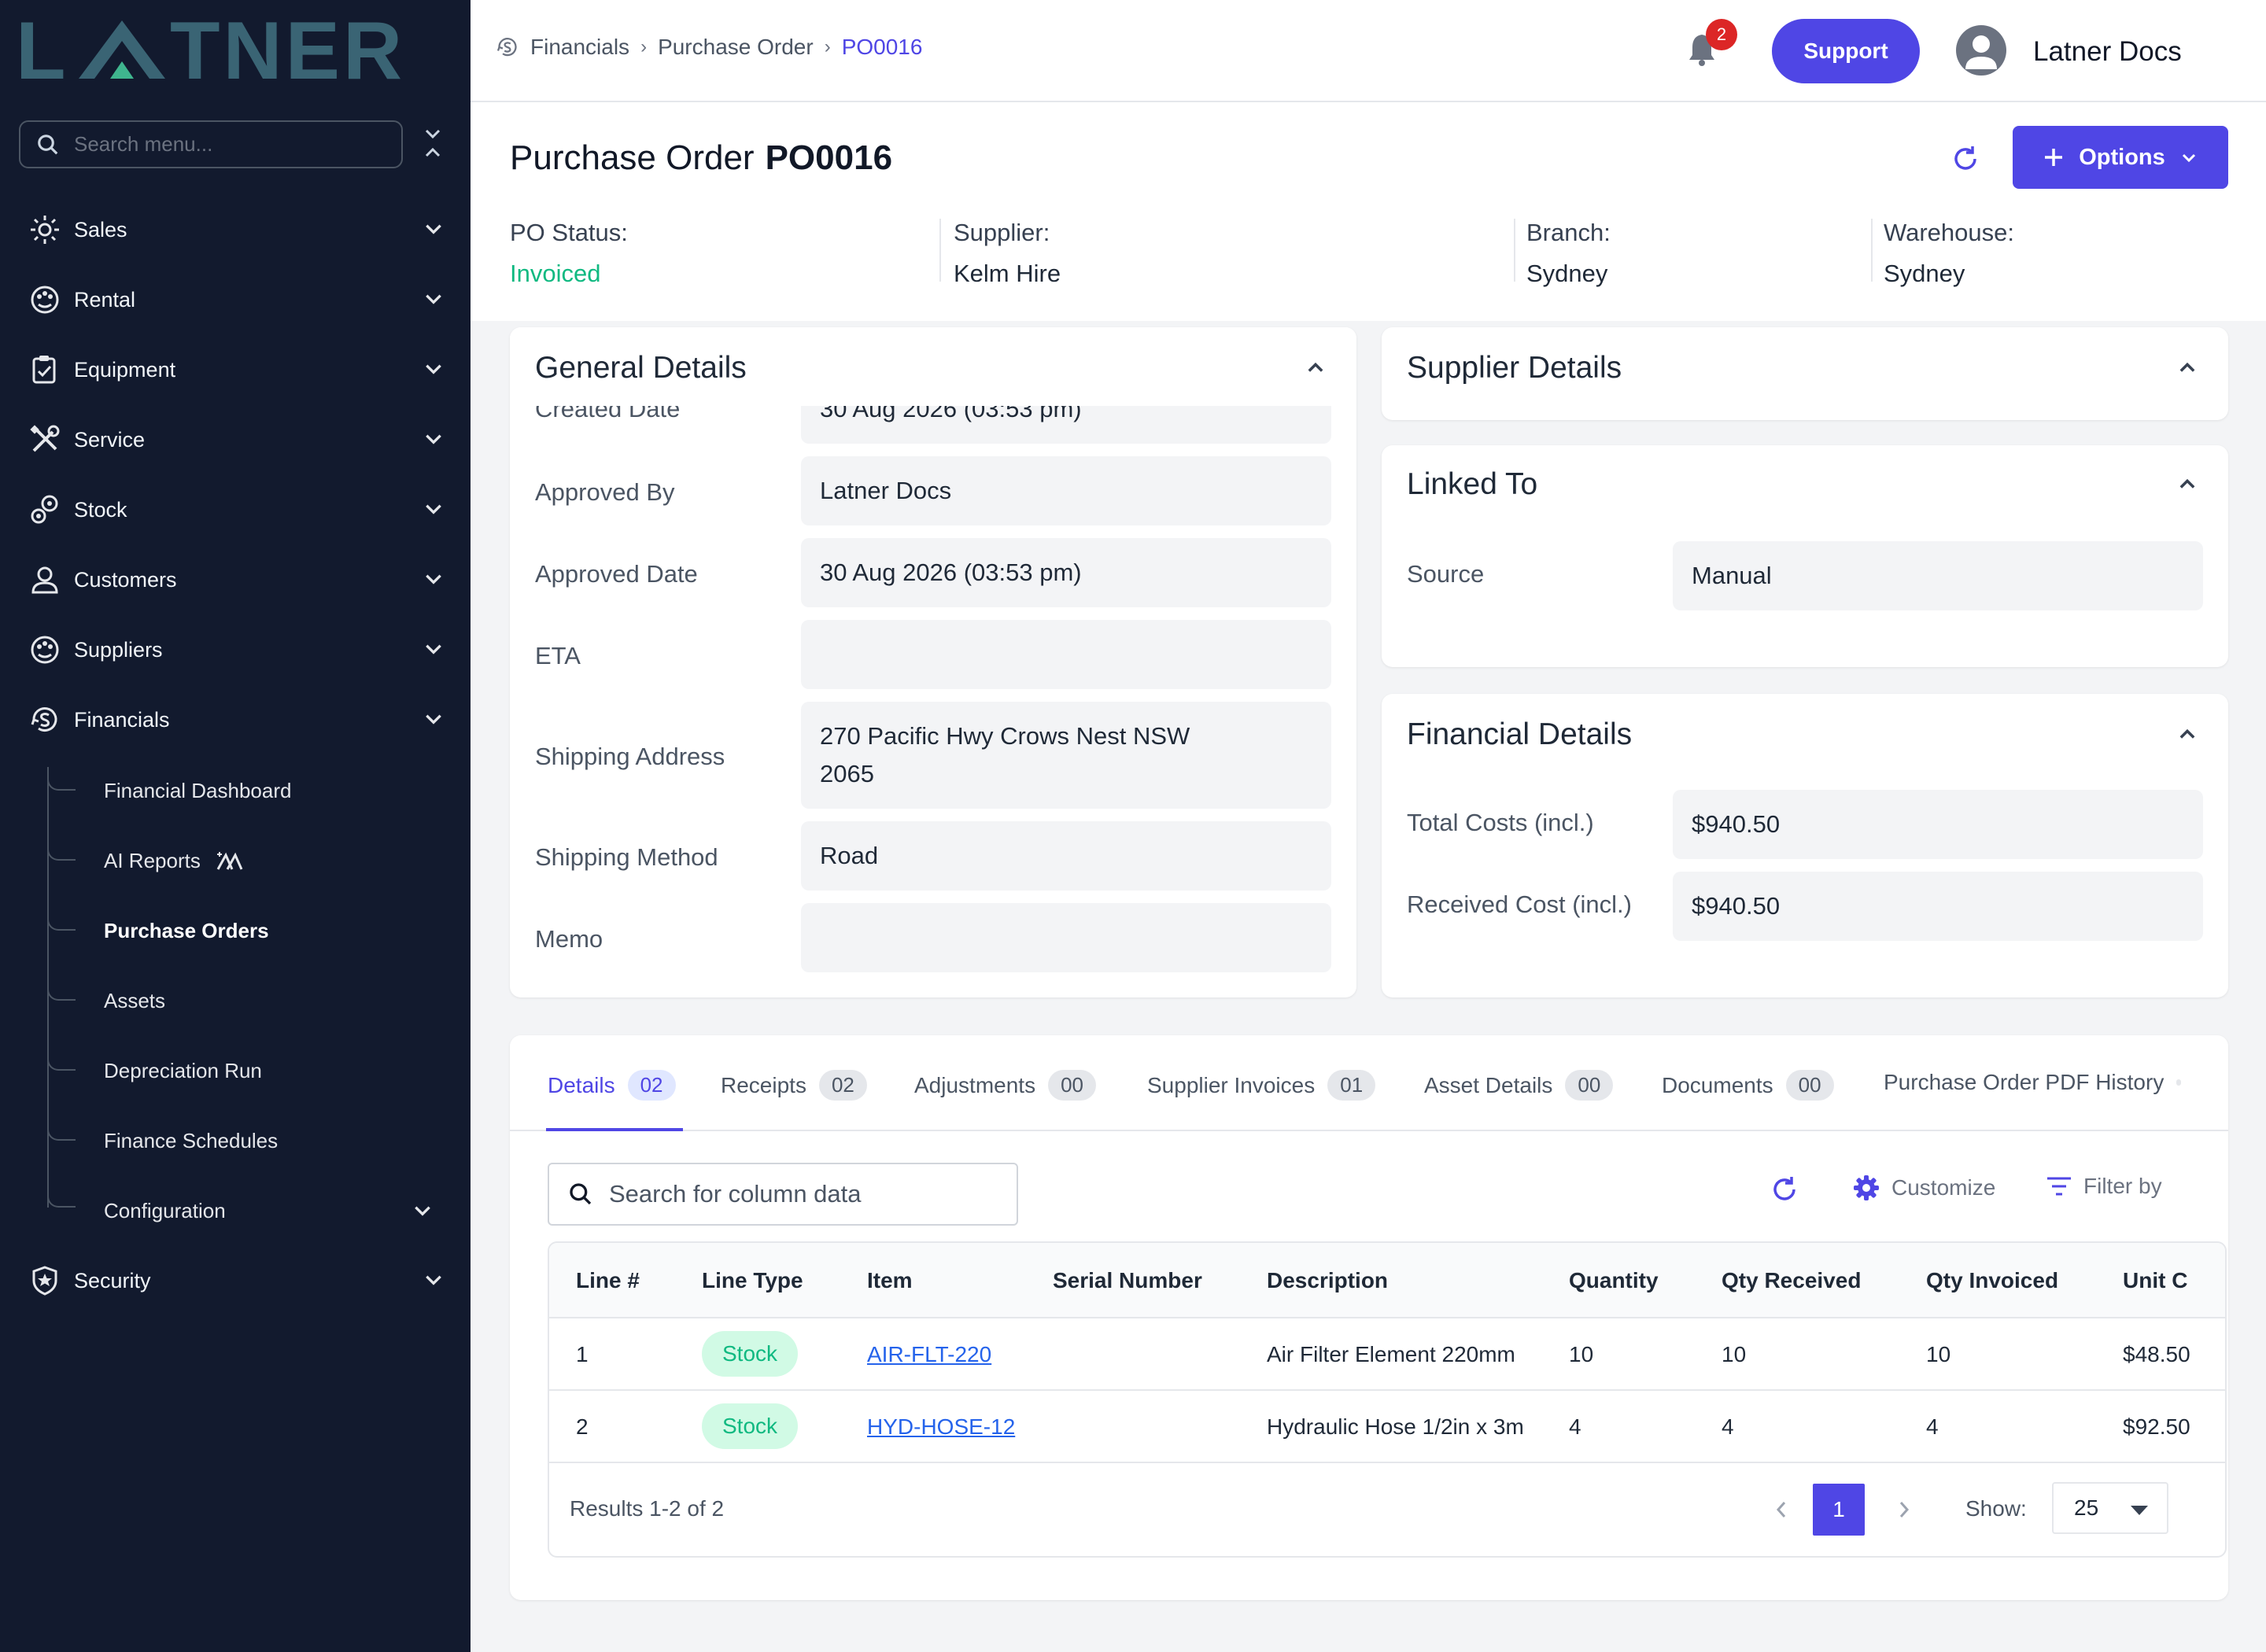 The image size is (2266, 1652). What do you see at coordinates (44, 1280) in the screenshot?
I see `security-shield-icon` at bounding box center [44, 1280].